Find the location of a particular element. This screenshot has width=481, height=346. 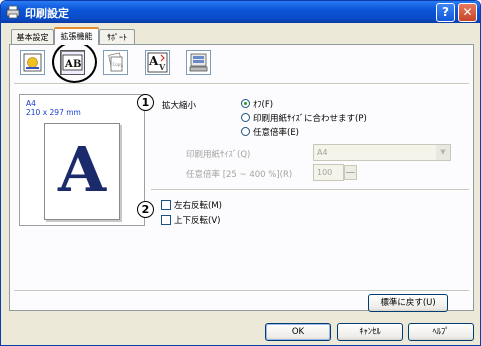

mirror-horizontal-checkbox is located at coordinates (166, 205).